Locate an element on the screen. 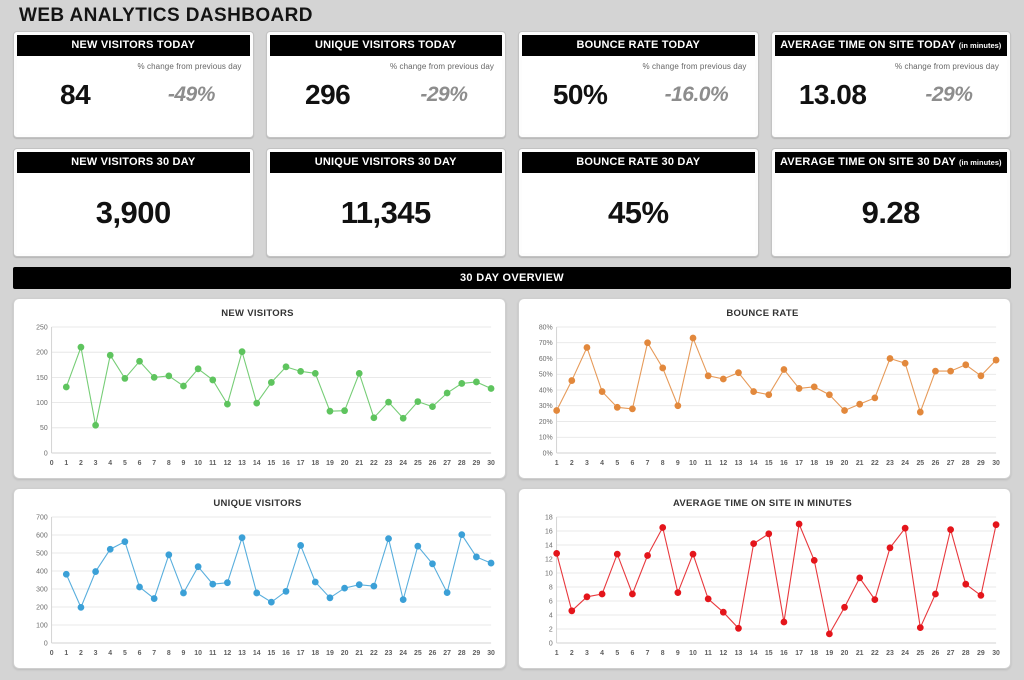  kpi-value: 3,900 is located at coordinates (133, 212).